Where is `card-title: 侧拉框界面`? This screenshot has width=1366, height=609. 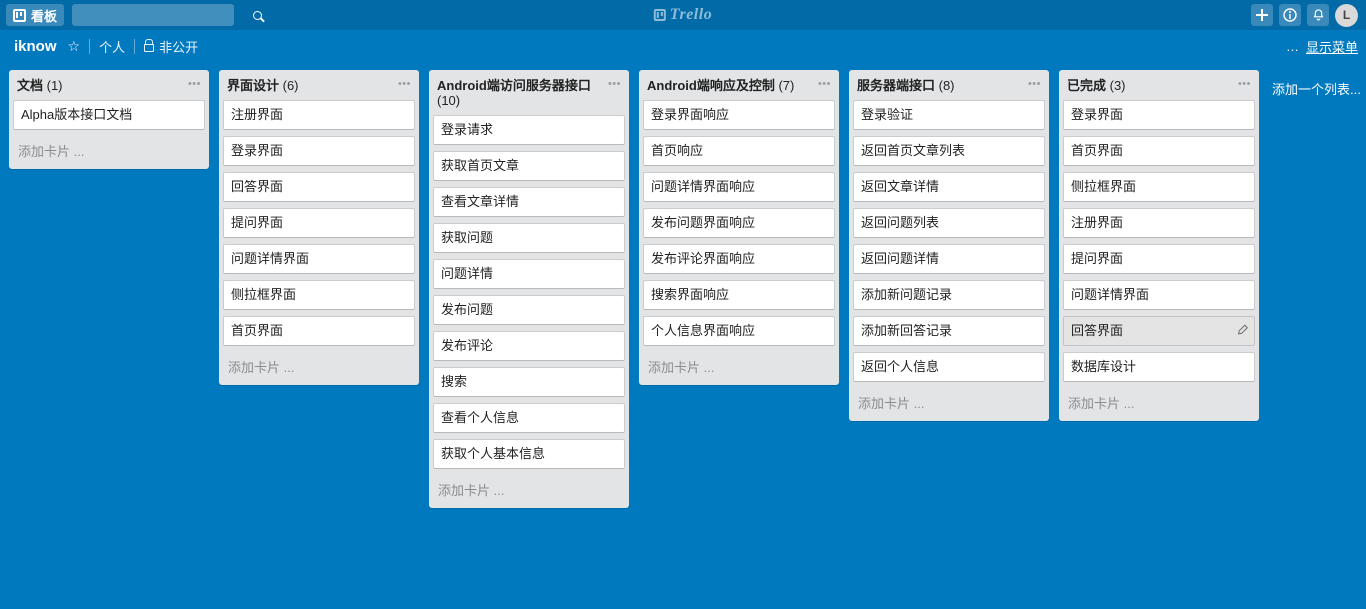 card-title: 侧拉框界面 is located at coordinates (264, 294).